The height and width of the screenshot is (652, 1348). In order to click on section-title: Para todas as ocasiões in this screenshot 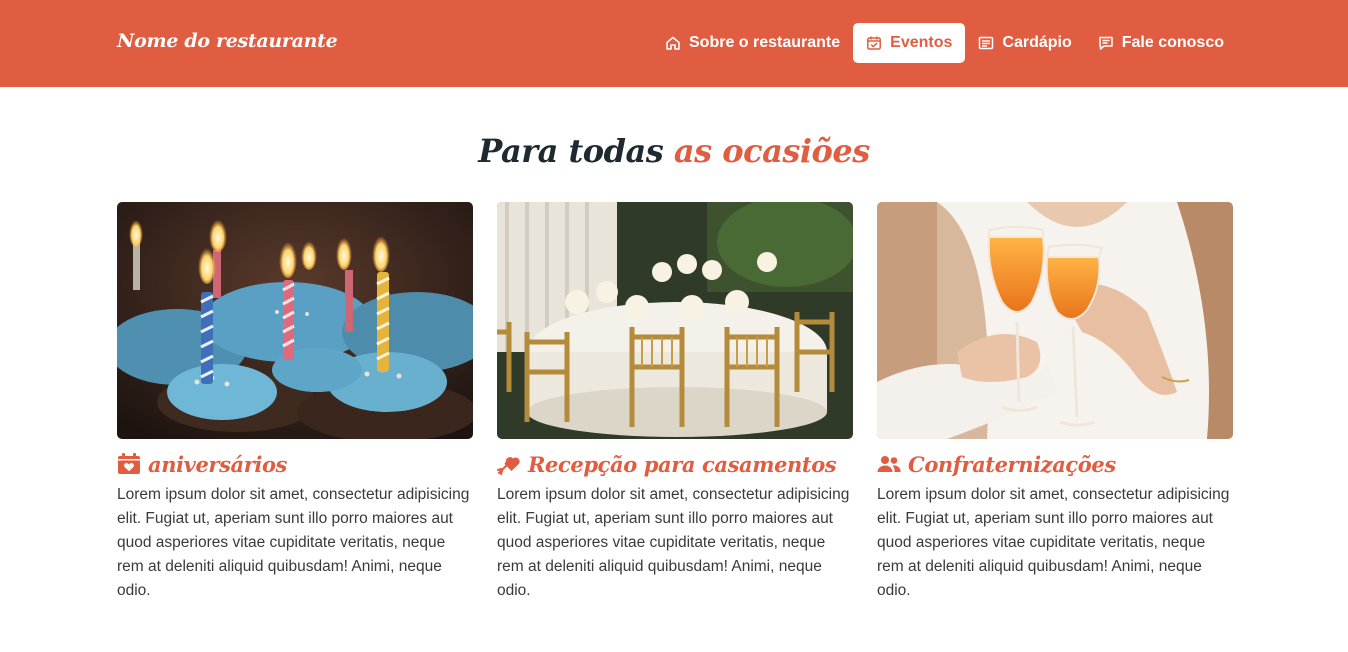, I will do `click(674, 151)`.